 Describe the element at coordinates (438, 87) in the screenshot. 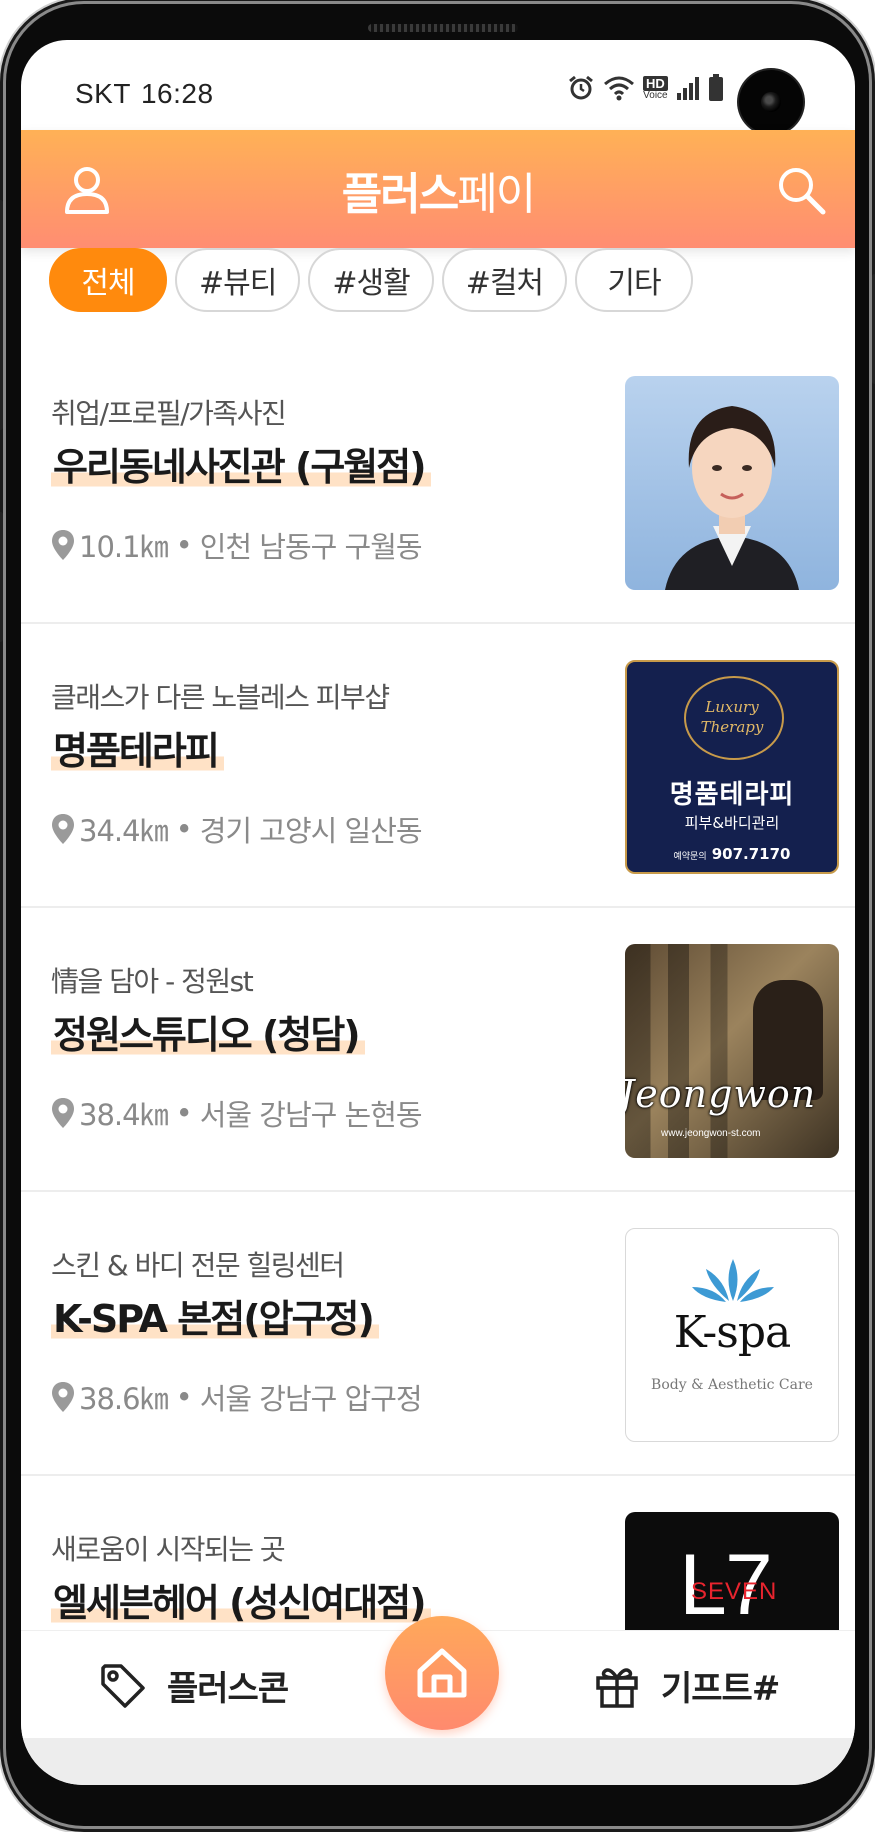

I see `status-bar: SKT 16:28 HD Voice` at that location.